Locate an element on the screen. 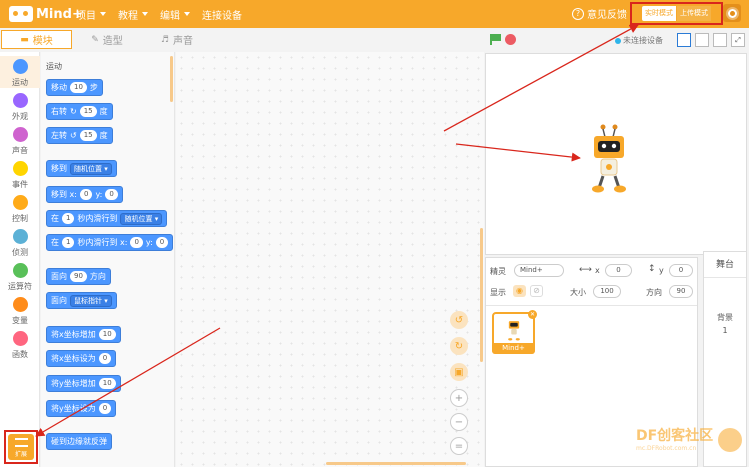 This screenshot has width=749, height=467. show-sprite-toggle: ◉ is located at coordinates (519, 291).